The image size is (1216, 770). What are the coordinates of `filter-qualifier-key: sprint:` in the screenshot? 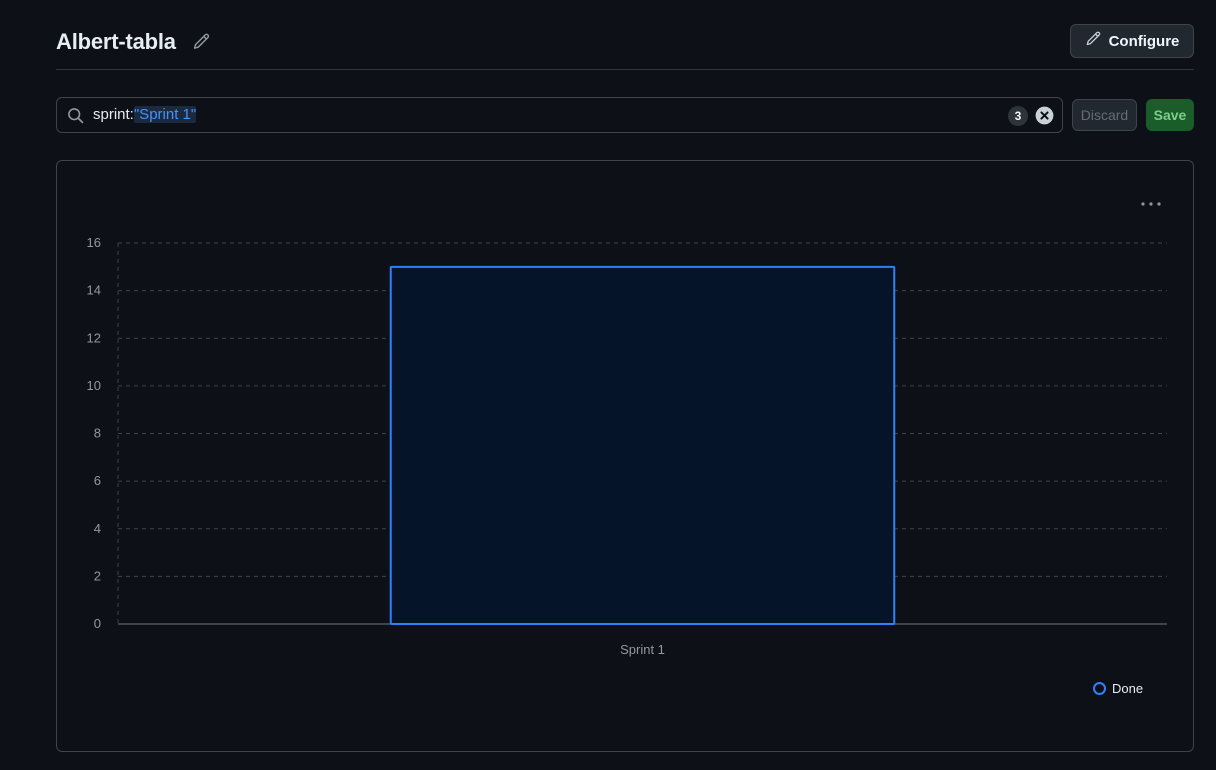 It's located at (113, 114).